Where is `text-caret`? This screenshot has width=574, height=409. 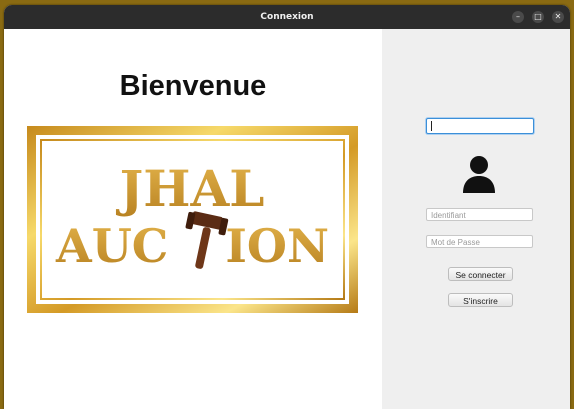 text-caret is located at coordinates (431, 126).